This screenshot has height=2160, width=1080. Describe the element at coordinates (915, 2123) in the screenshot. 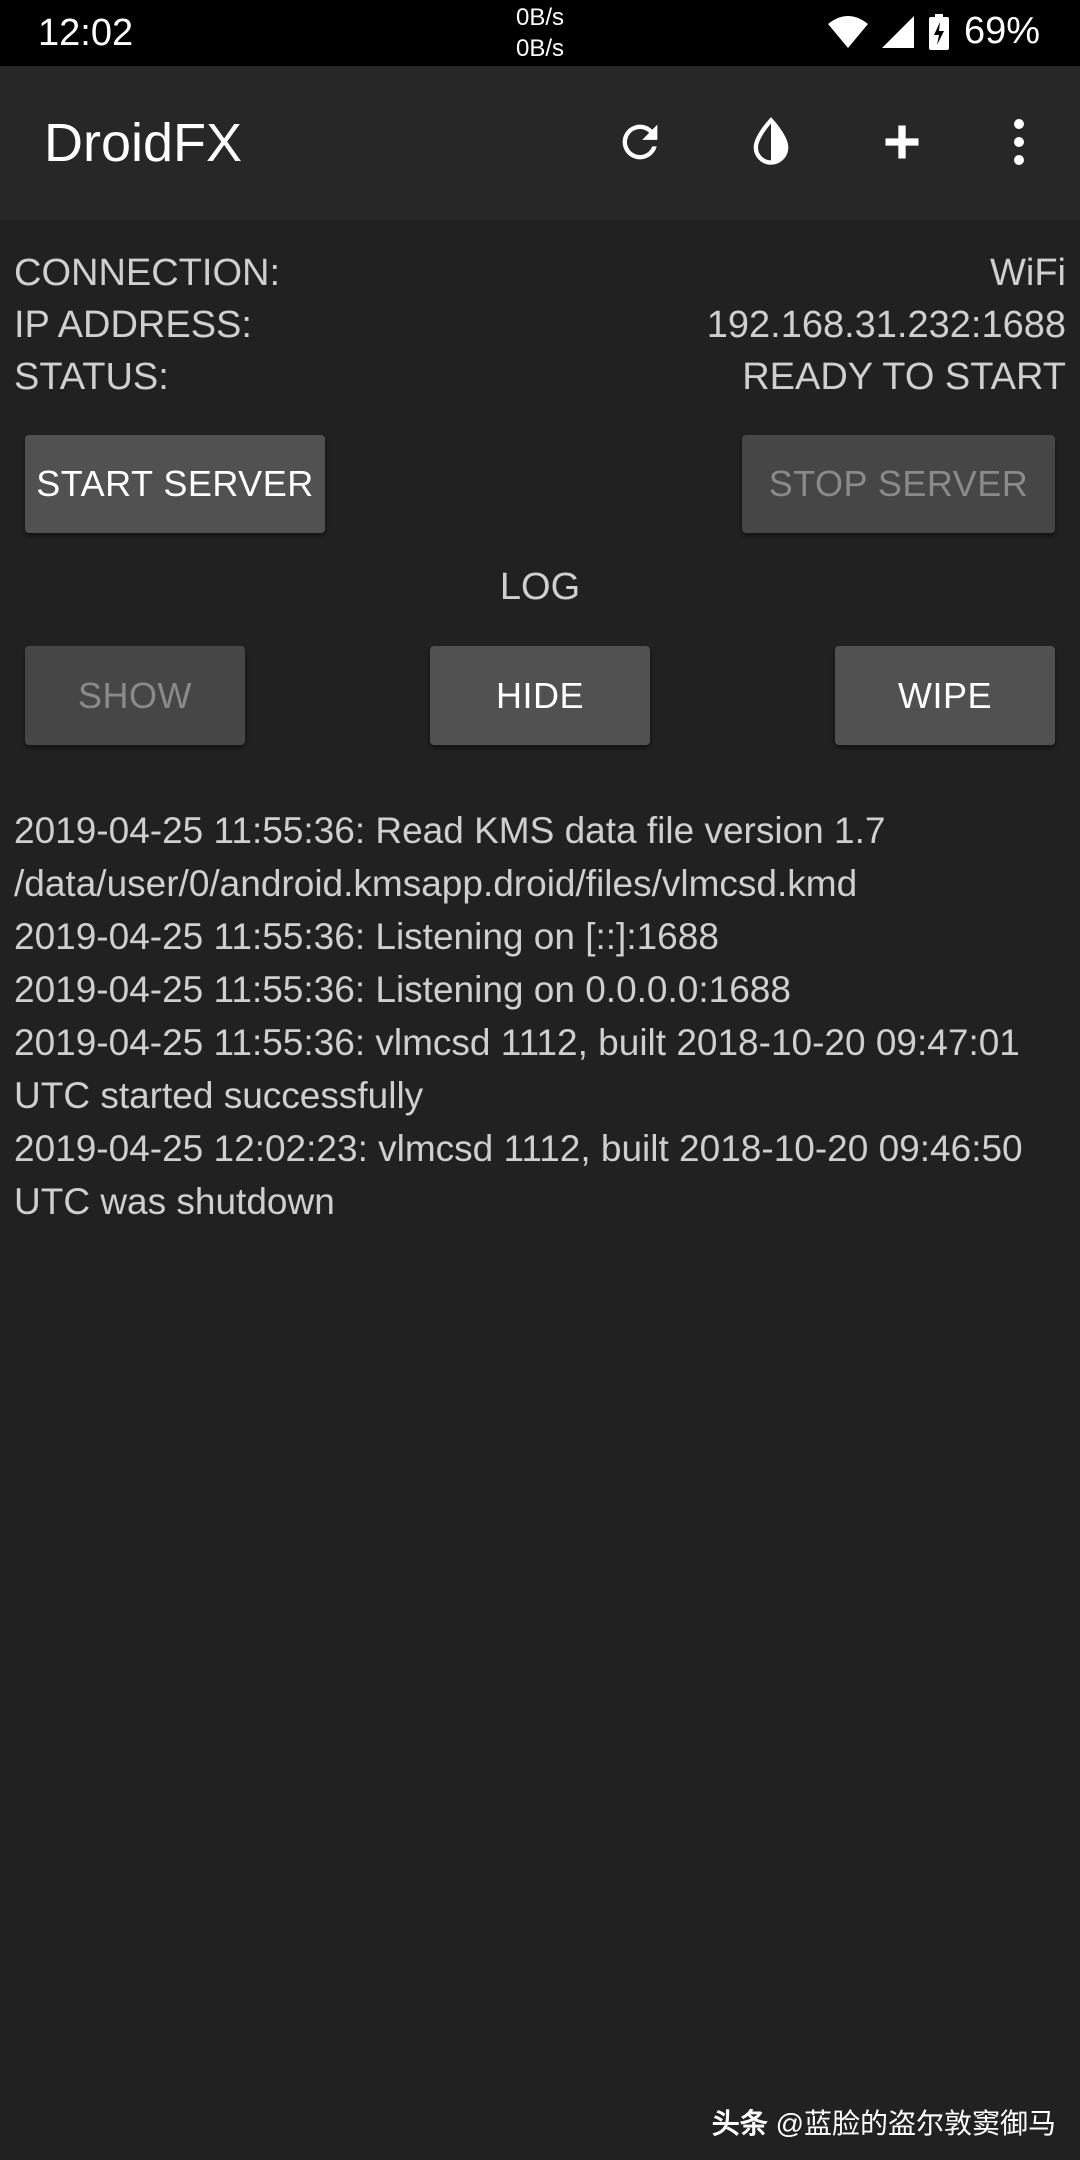

I see `watermark-handle: @蓝脸的盗尔敦窦御马` at that location.